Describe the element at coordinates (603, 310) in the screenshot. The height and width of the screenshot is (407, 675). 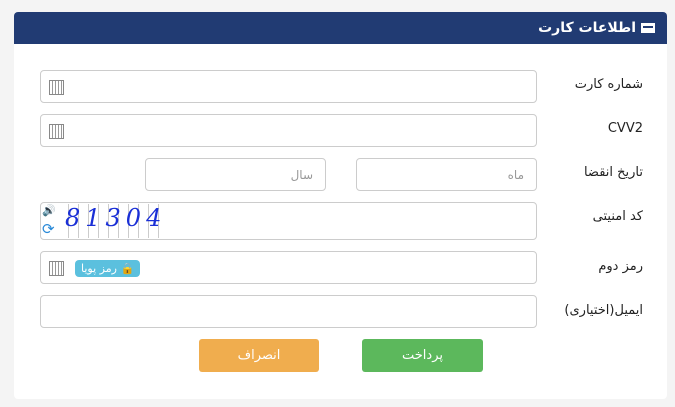
I see `email-label: ایمیل(اختیاری)` at that location.